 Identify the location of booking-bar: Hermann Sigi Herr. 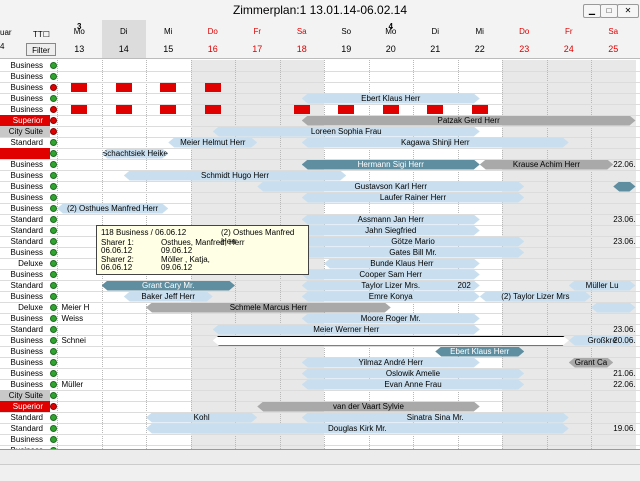
(391, 165).